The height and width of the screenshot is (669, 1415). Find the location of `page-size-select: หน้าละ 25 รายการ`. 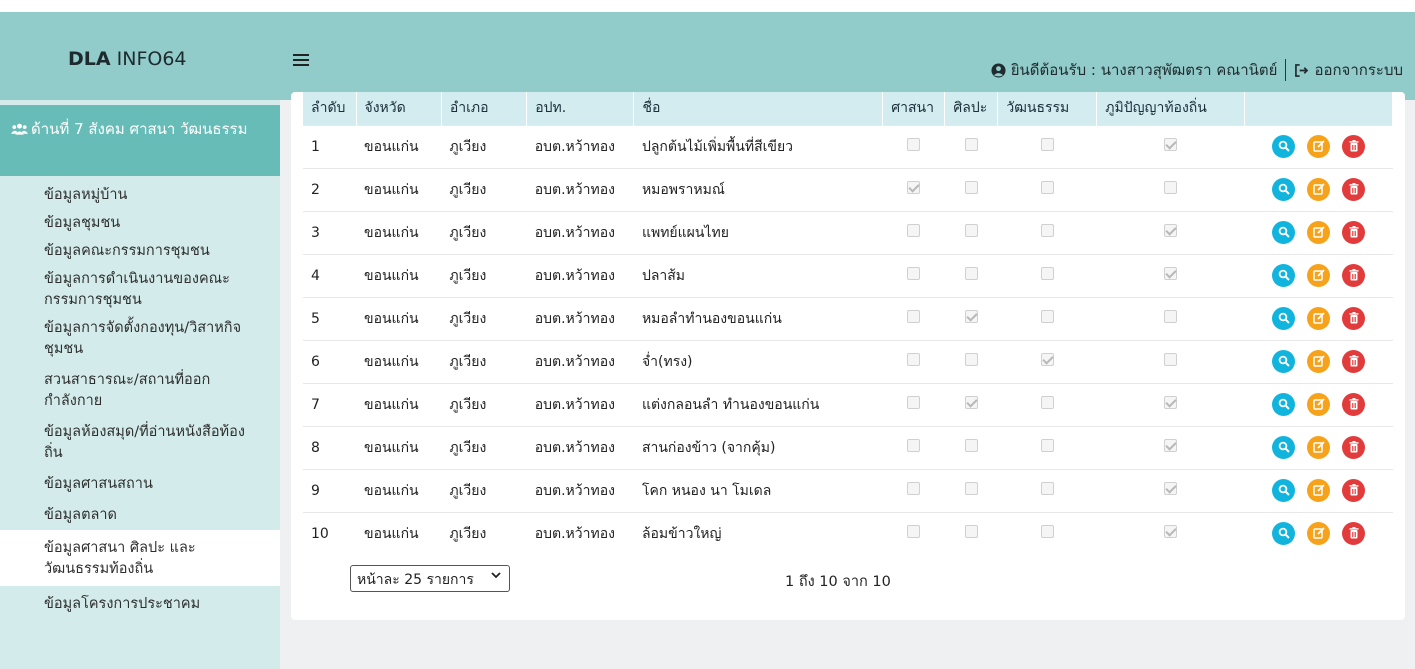

page-size-select: หน้าละ 25 รายการ is located at coordinates (430, 578).